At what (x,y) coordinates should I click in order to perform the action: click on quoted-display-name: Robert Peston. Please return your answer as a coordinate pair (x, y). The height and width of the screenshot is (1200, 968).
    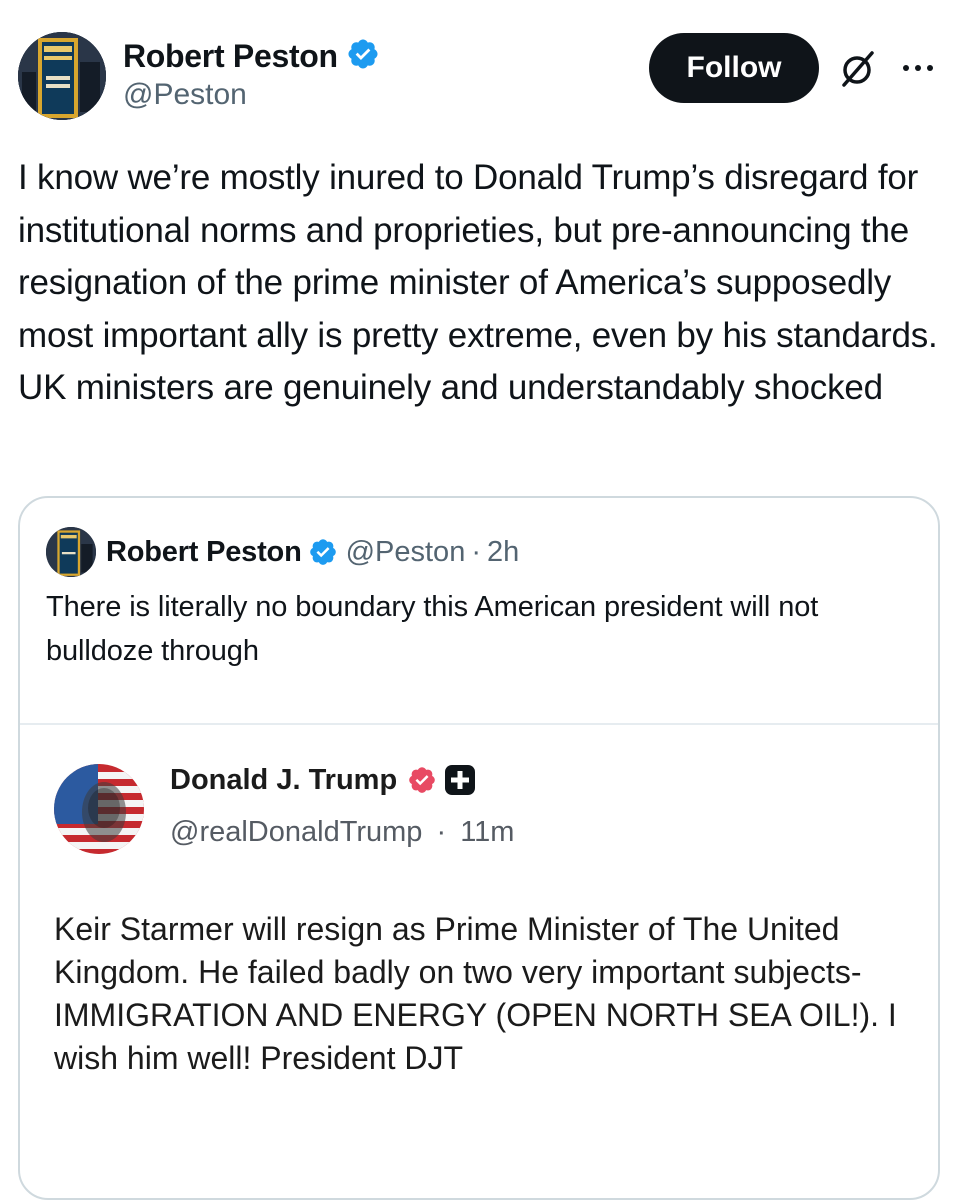
    Looking at the image, I should click on (204, 551).